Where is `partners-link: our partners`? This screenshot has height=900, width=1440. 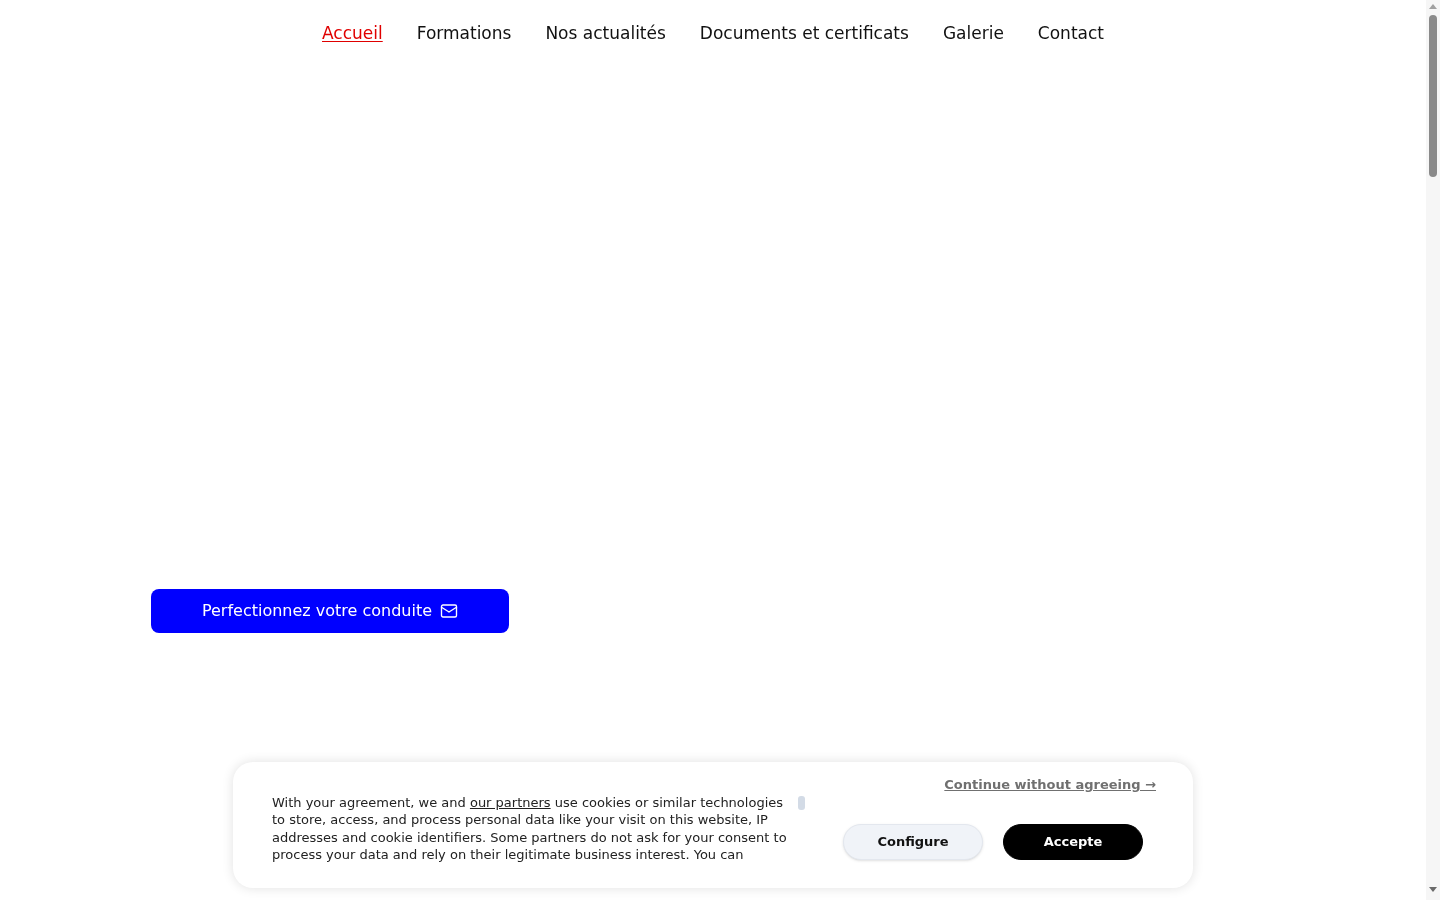 partners-link: our partners is located at coordinates (510, 802).